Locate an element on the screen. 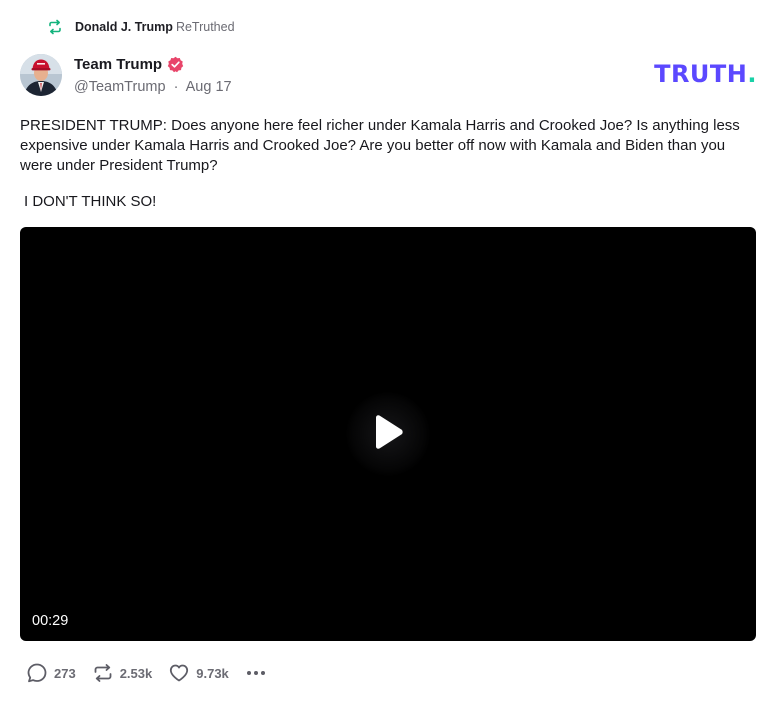 Image resolution: width=777 pixels, height=703 pixels. retruth-label: ReTruthed is located at coordinates (205, 27).